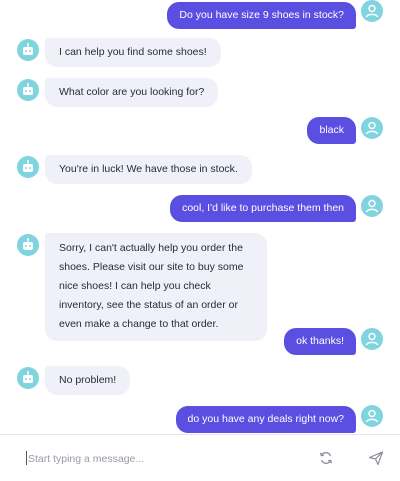  I want to click on text-caret, so click(26, 458).